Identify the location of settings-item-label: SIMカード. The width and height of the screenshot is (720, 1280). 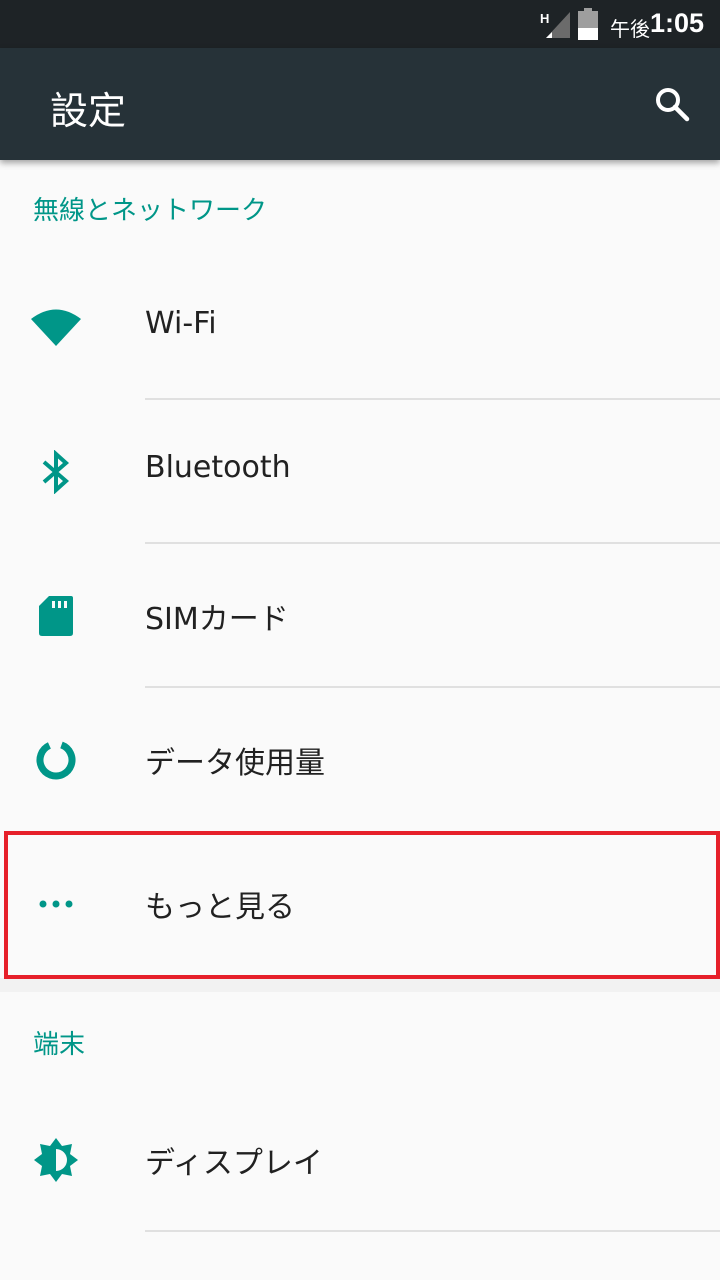
(217, 619).